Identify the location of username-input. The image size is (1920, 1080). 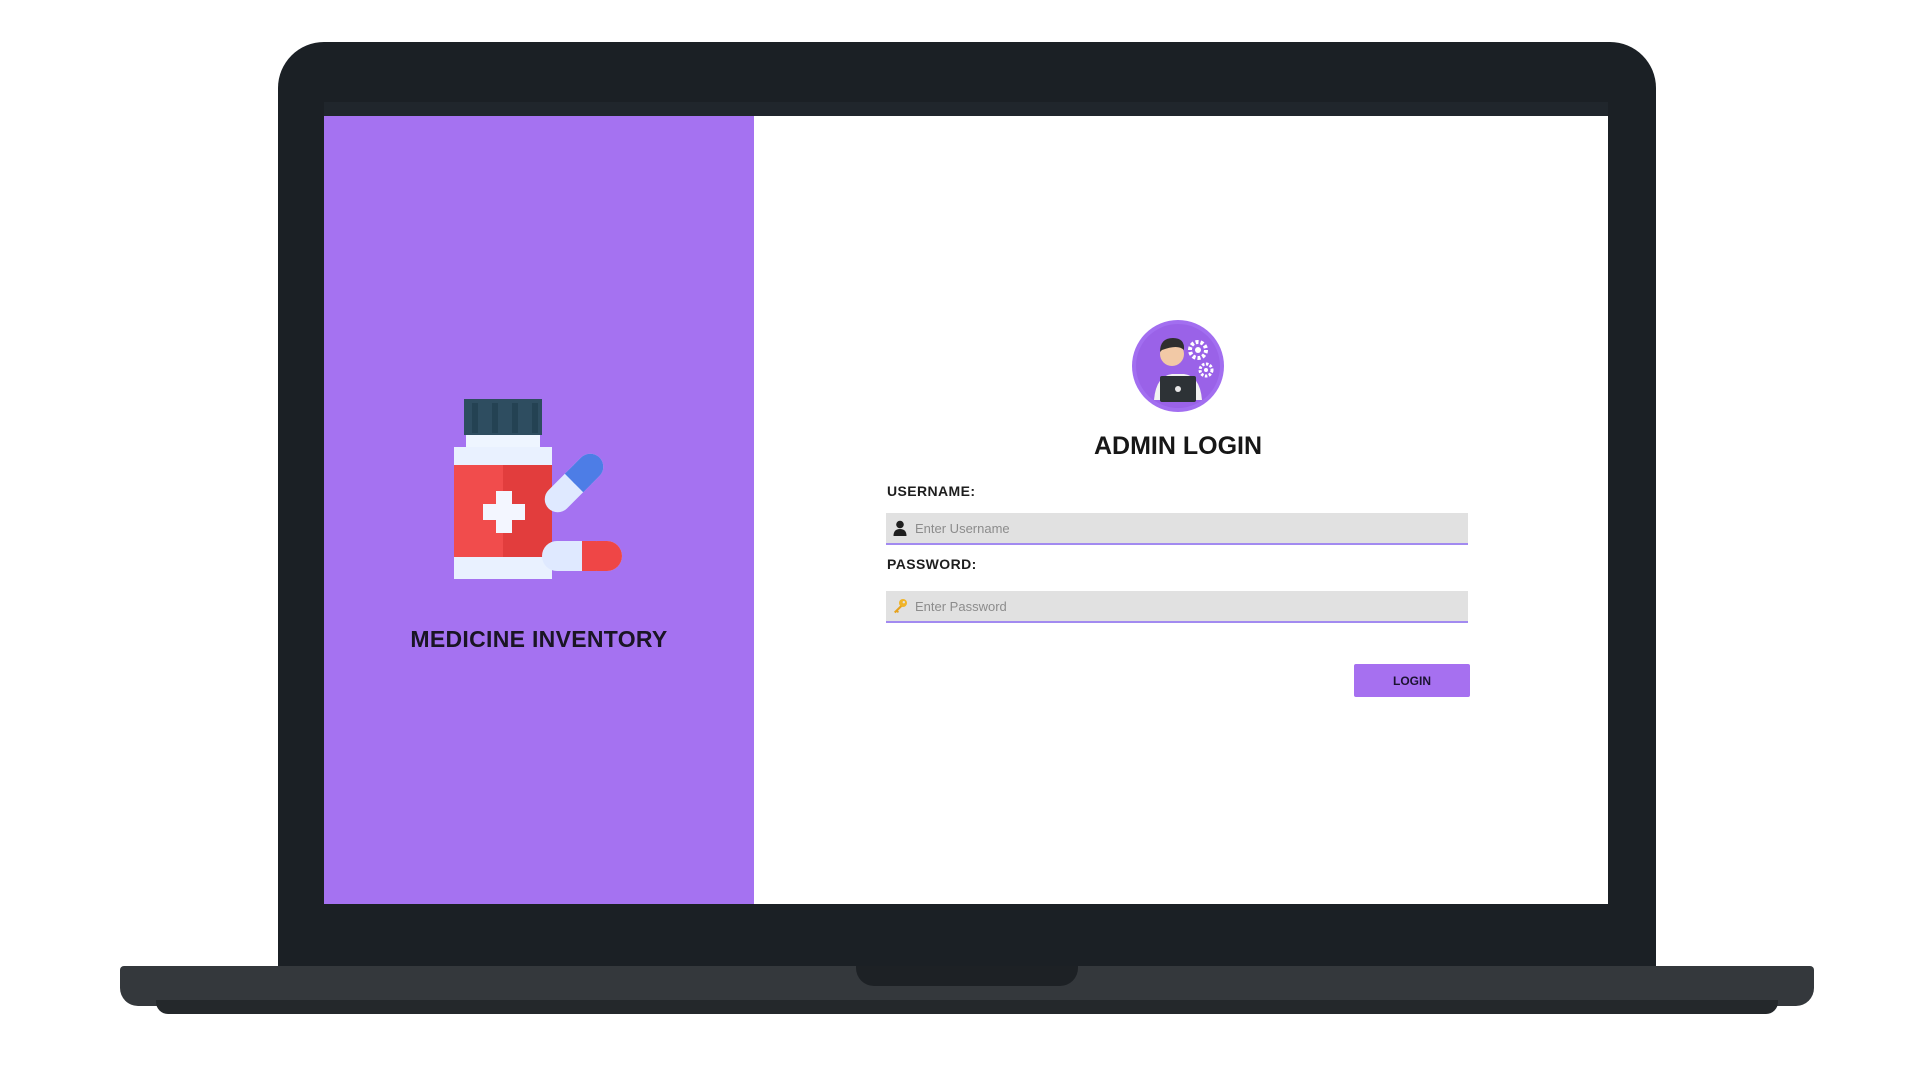
(1189, 528).